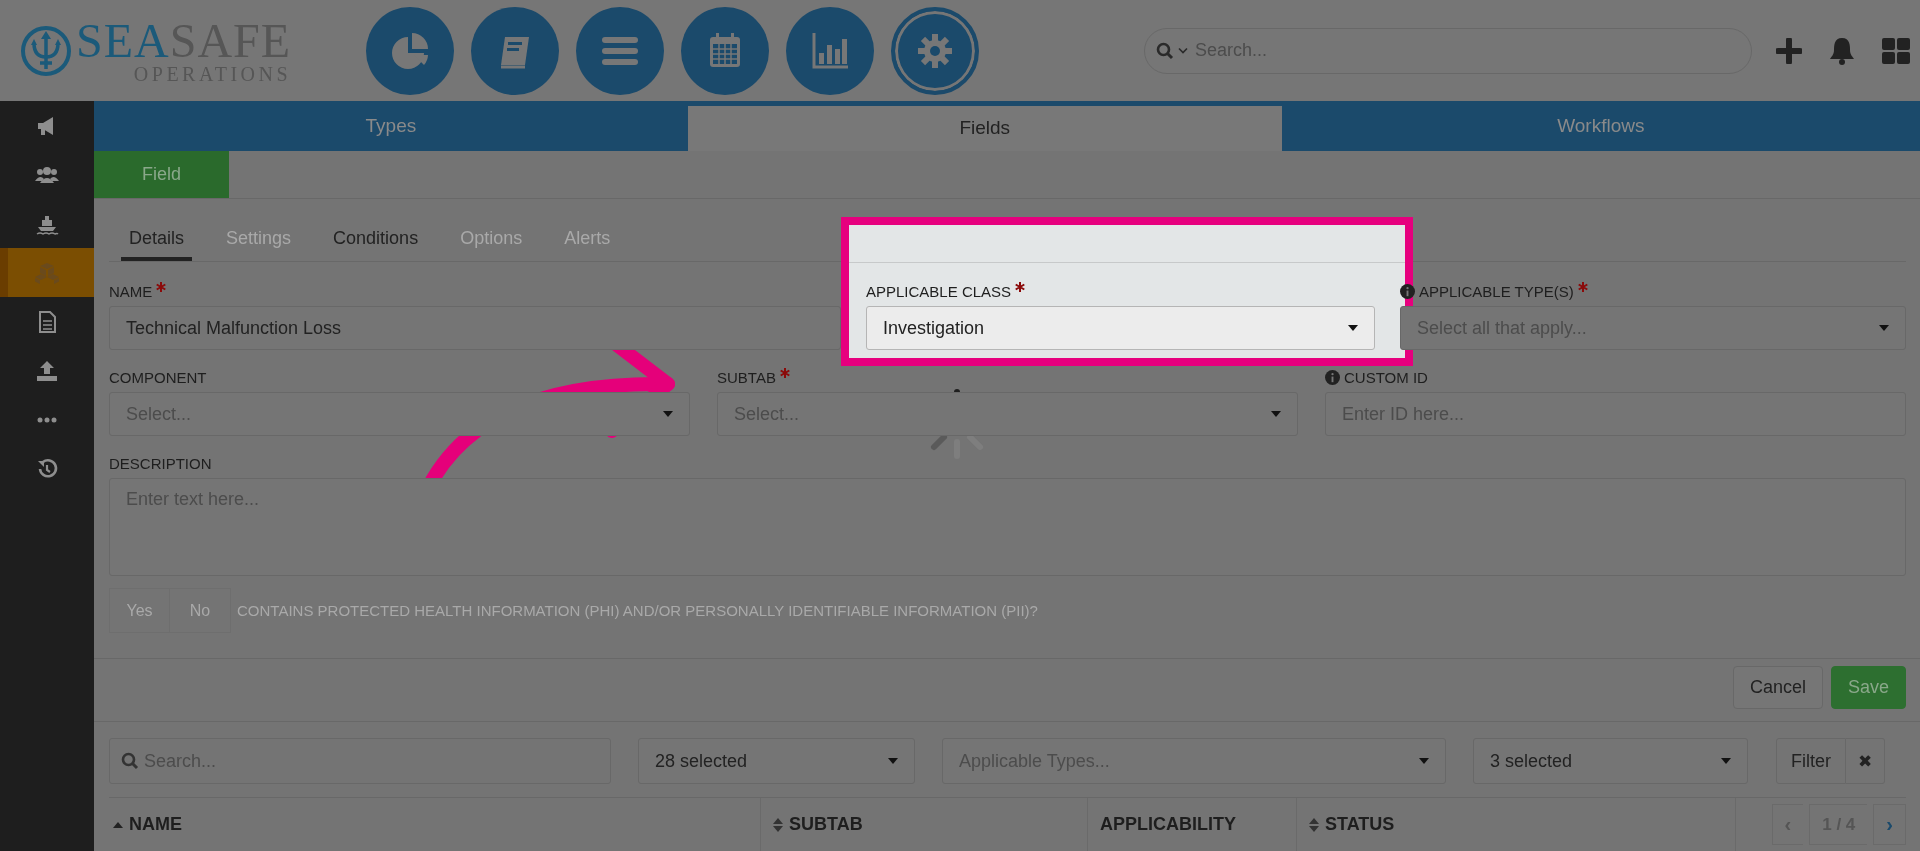  What do you see at coordinates (826, 825) in the screenshot?
I see `column-header: SUBTAB` at bounding box center [826, 825].